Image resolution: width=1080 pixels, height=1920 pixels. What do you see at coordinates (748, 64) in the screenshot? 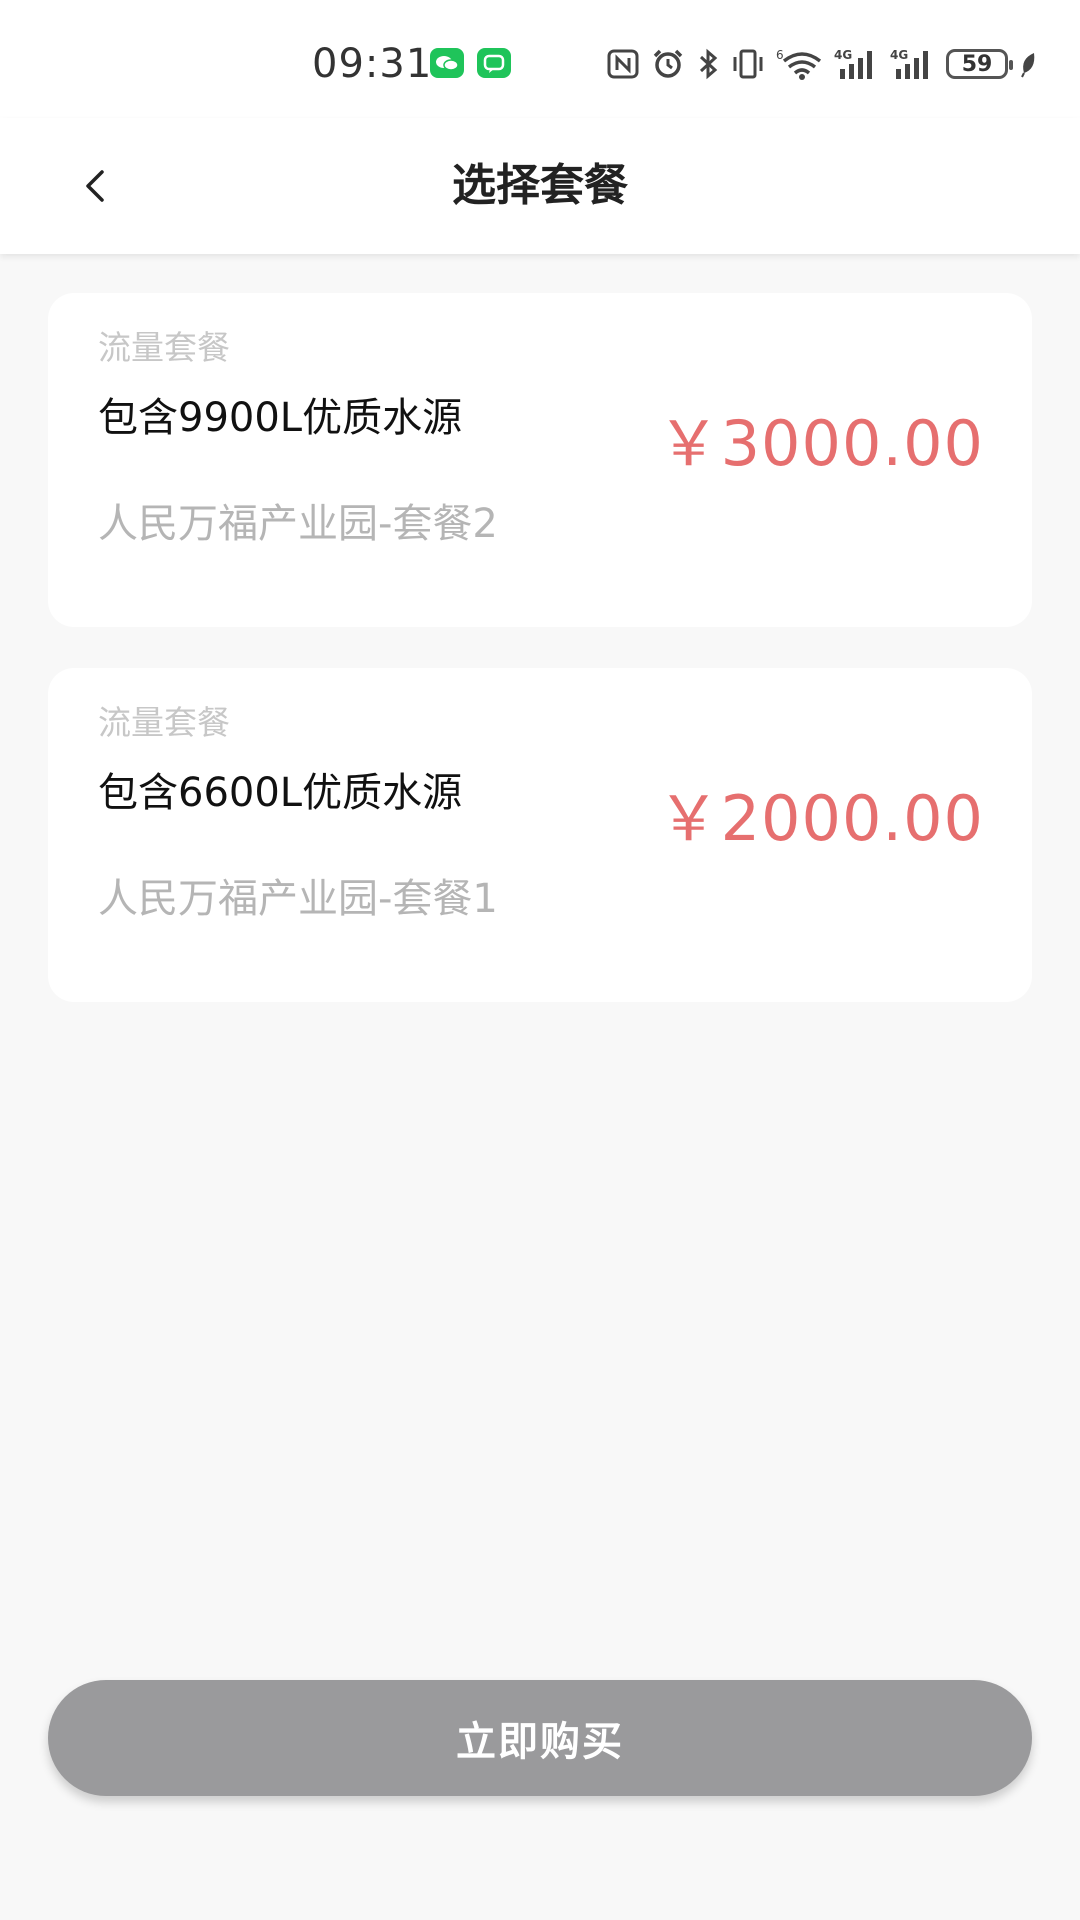
I see `vibrate-icon` at bounding box center [748, 64].